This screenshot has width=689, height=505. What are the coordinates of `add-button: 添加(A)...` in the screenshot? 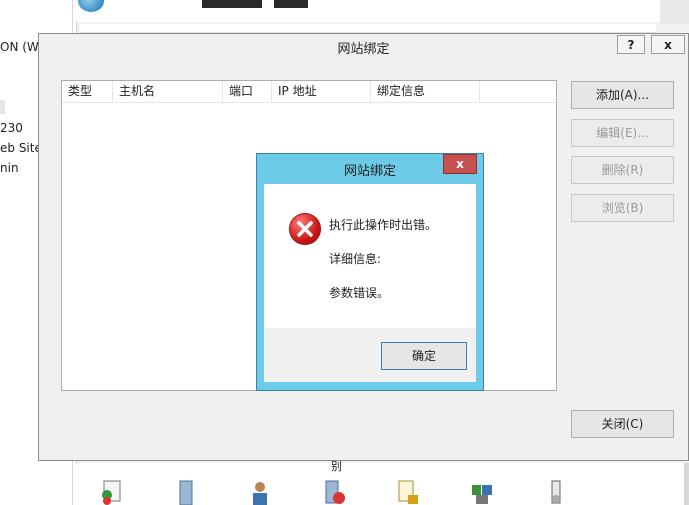 It's located at (622, 95).